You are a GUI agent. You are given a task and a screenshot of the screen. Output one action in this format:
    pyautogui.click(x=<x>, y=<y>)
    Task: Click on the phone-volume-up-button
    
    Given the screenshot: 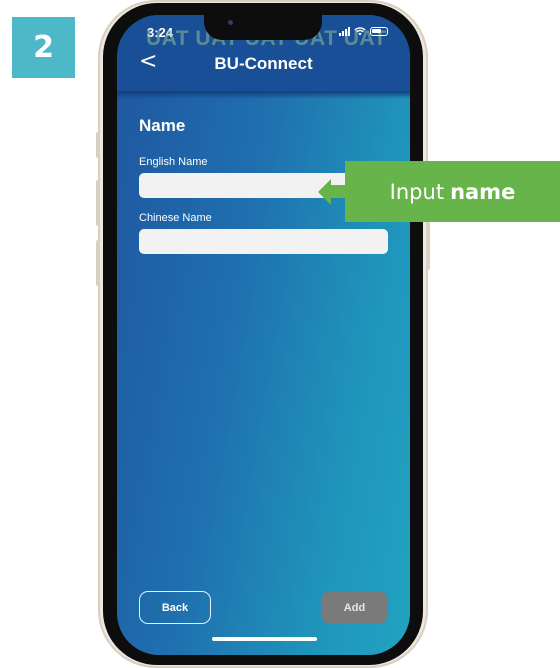 What is the action you would take?
    pyautogui.click(x=98, y=203)
    